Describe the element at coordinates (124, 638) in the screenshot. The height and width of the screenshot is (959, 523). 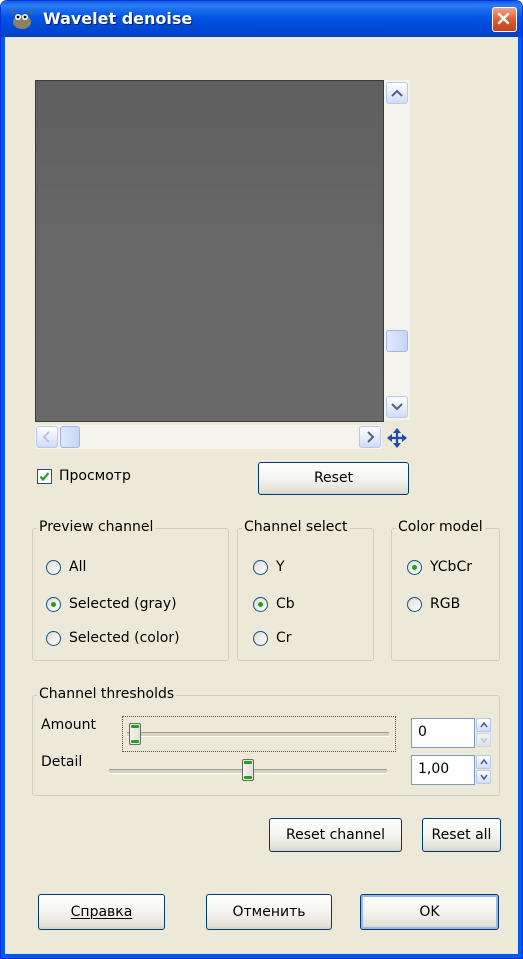
I see `radio-label: Selected (color)` at that location.